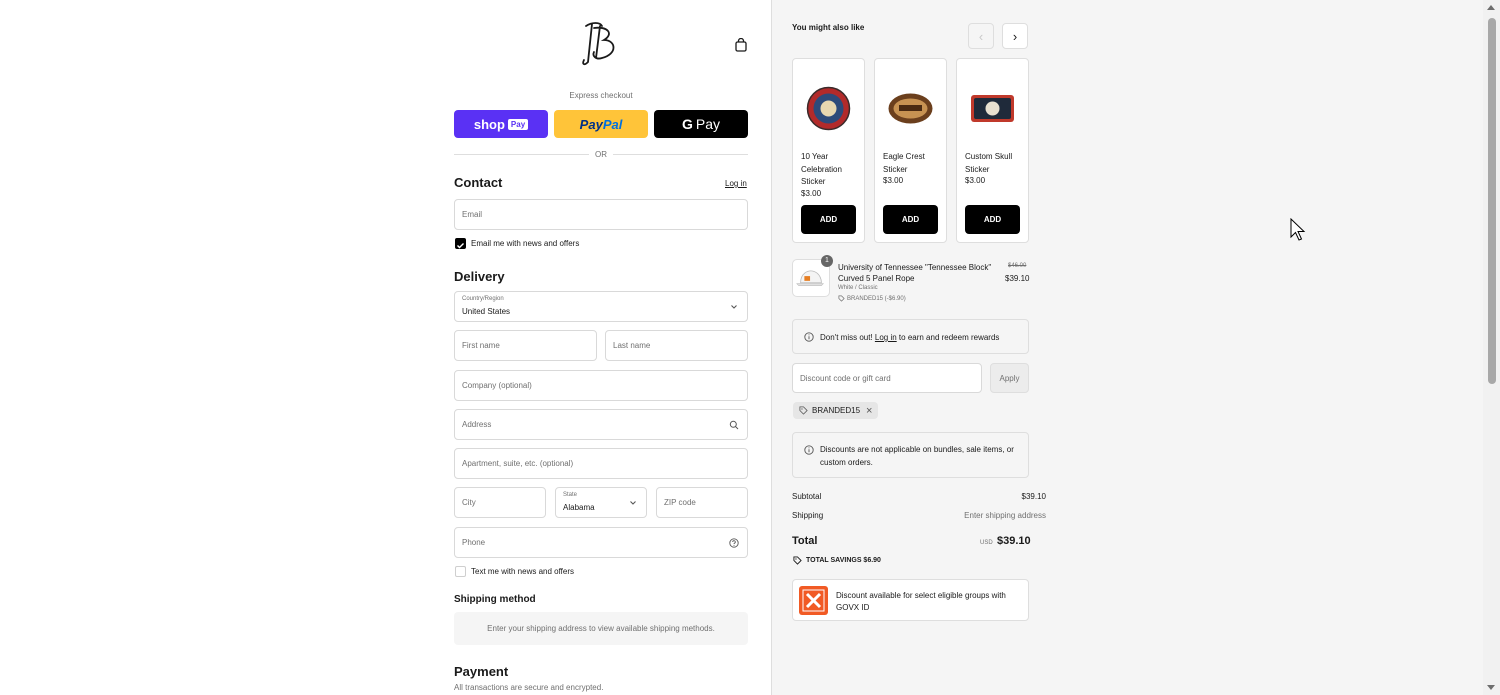  What do you see at coordinates (600, 43) in the screenshot?
I see `brand-monogram-icon` at bounding box center [600, 43].